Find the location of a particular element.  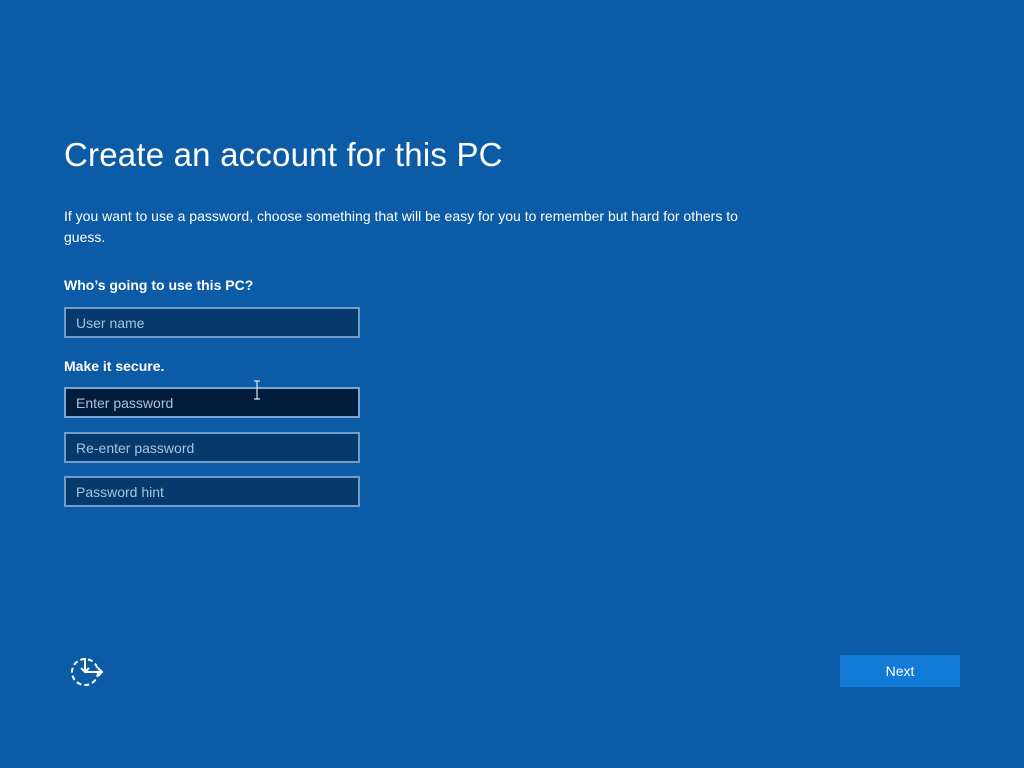

password-field is located at coordinates (212, 402).